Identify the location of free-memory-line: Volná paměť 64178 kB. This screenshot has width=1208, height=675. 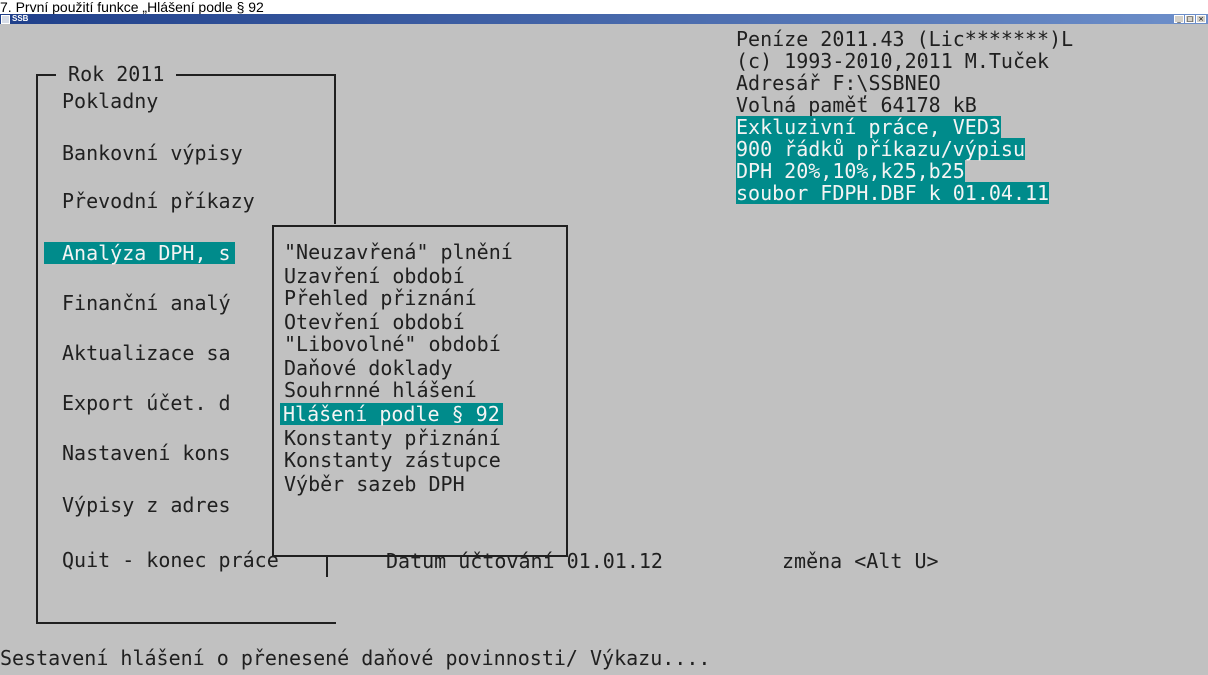
(856, 105).